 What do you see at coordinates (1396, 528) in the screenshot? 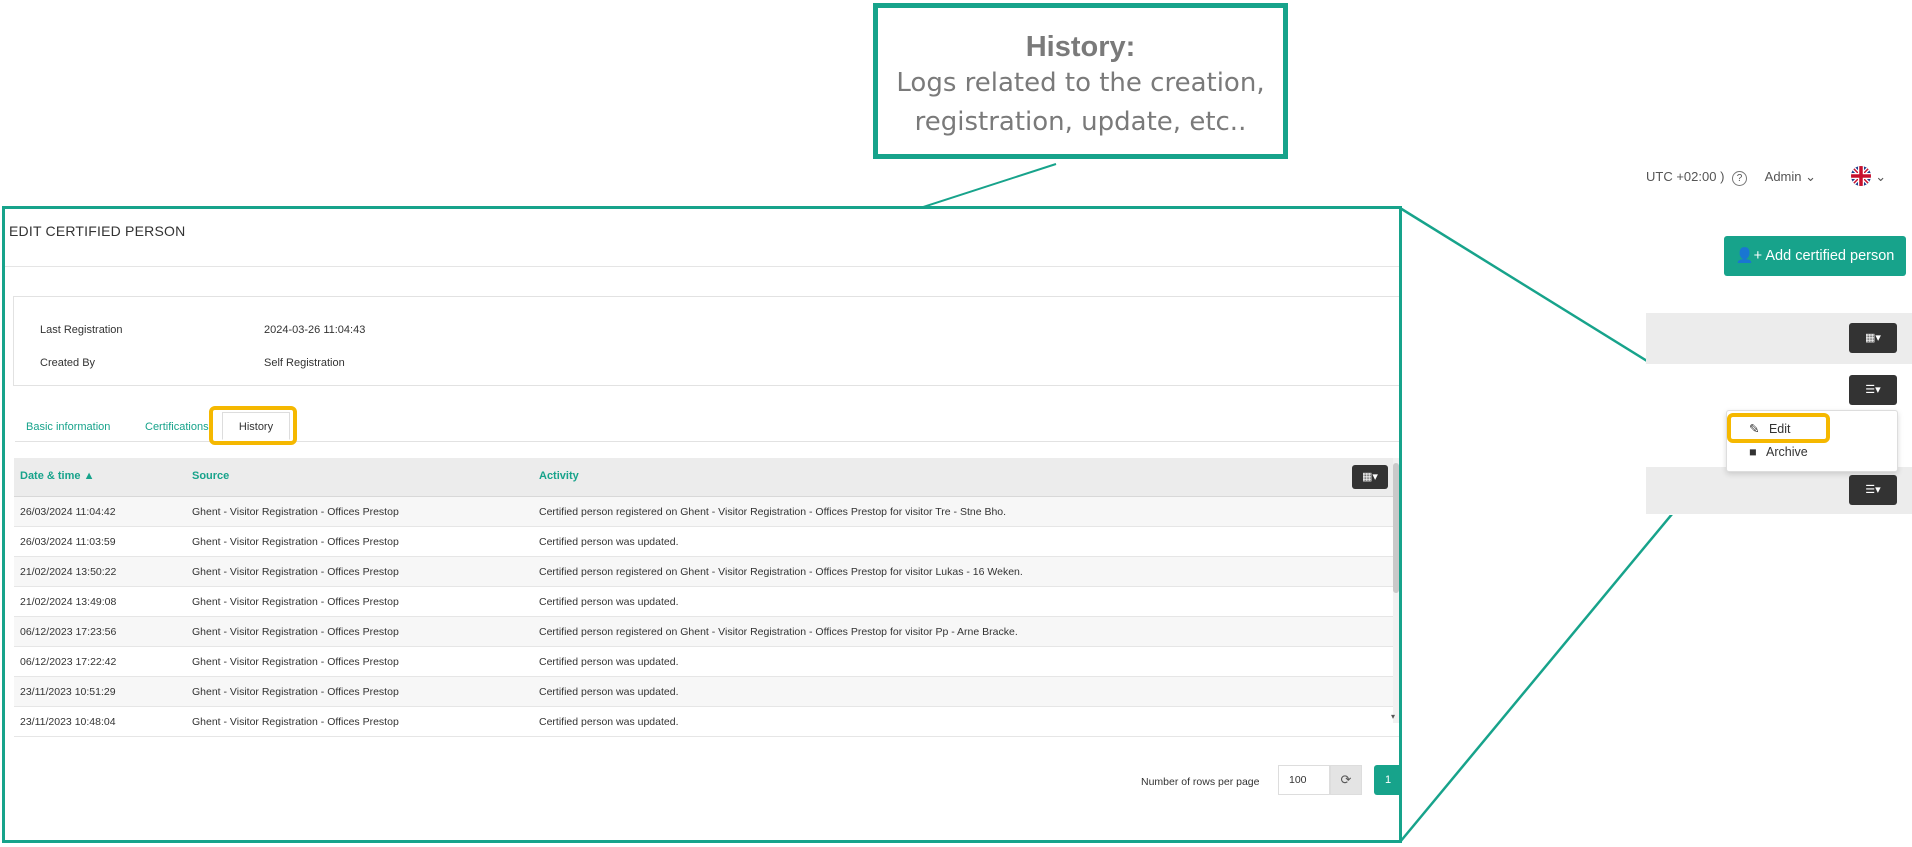
I see `scrollbar-thumb` at bounding box center [1396, 528].